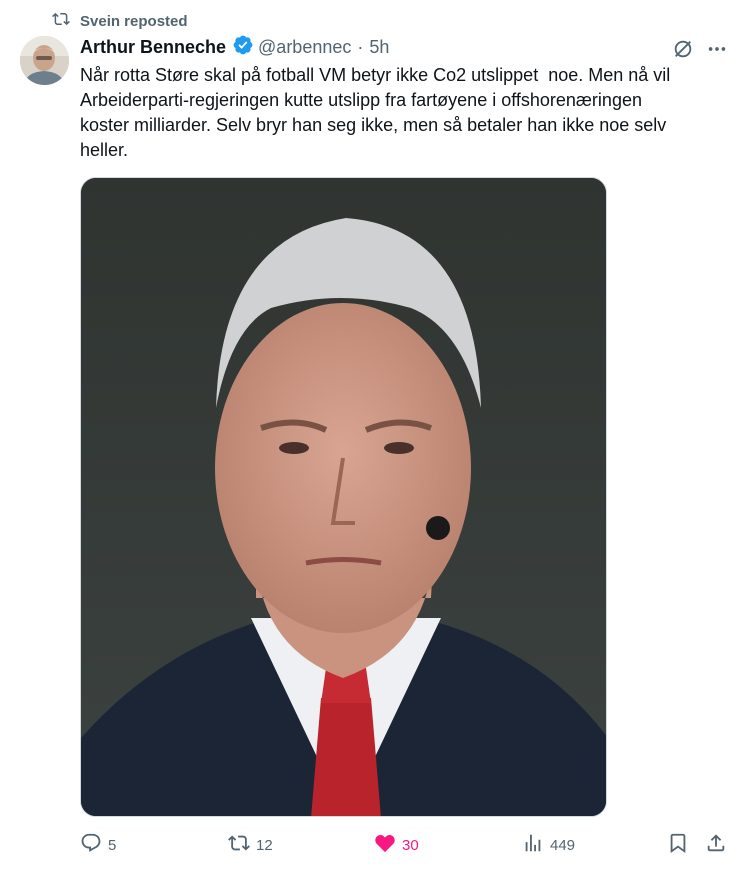 This screenshot has width=748, height=872. Describe the element at coordinates (683, 49) in the screenshot. I see `grok-icon` at that location.